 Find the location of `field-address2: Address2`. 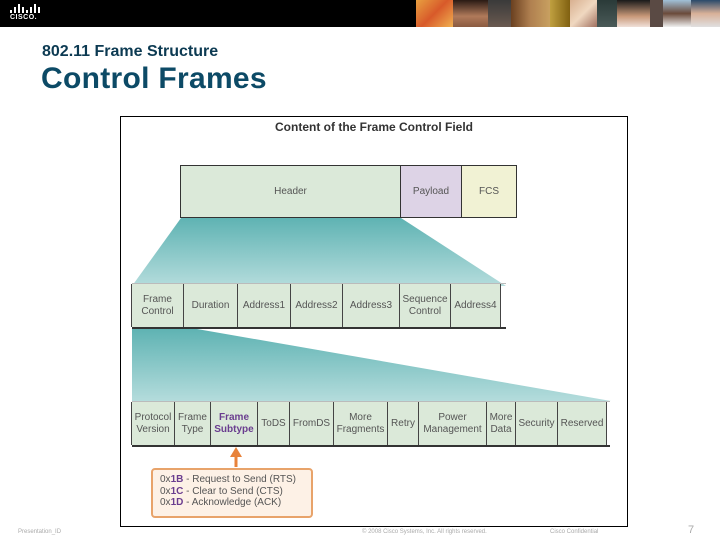

field-address2: Address2 is located at coordinates (316, 305).